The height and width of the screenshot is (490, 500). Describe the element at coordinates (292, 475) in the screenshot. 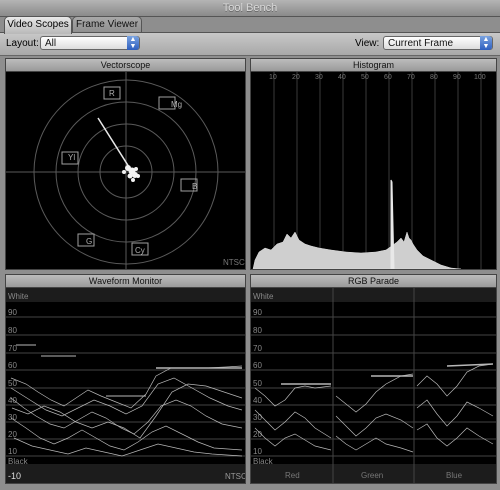

I see `parade-channel-red: Red` at that location.